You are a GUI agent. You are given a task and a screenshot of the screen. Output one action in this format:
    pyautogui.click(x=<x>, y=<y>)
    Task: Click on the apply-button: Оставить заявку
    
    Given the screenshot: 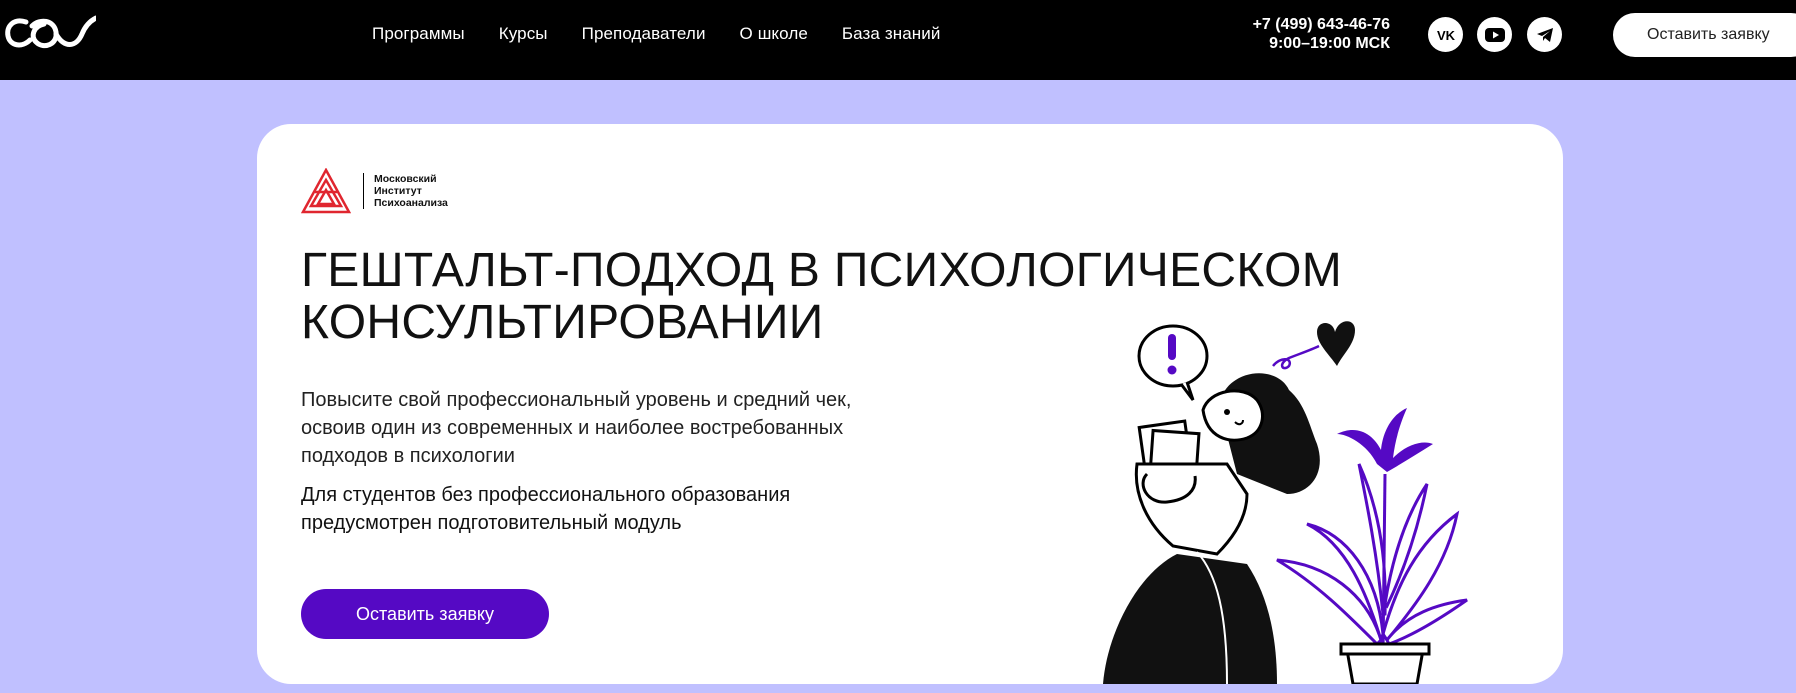 What is the action you would take?
    pyautogui.click(x=425, y=614)
    